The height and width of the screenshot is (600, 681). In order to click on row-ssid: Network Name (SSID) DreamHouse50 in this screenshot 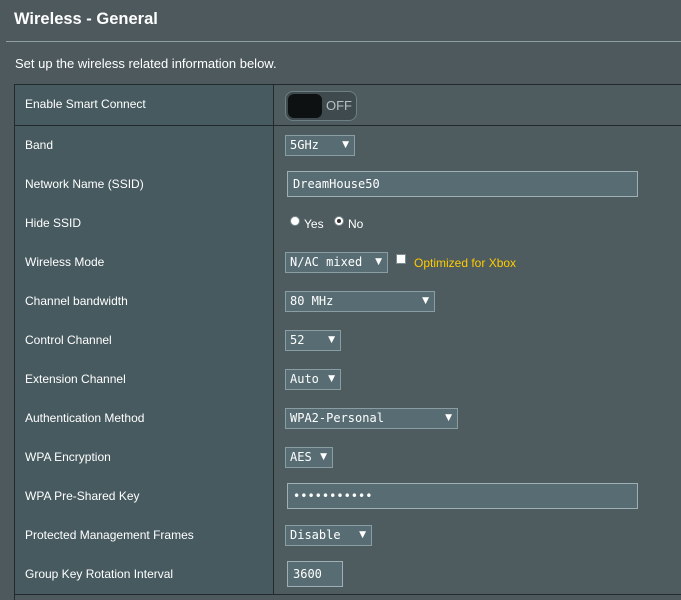, I will do `click(348, 185)`.